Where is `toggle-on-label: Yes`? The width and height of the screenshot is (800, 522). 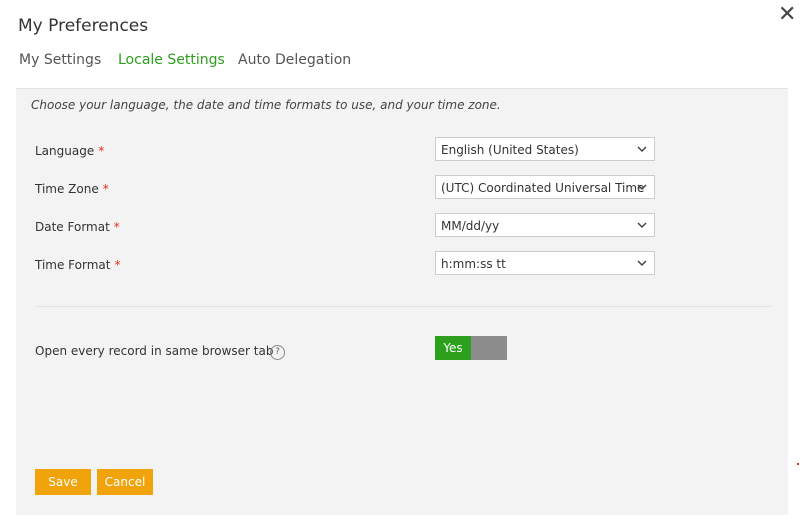 toggle-on-label: Yes is located at coordinates (453, 348).